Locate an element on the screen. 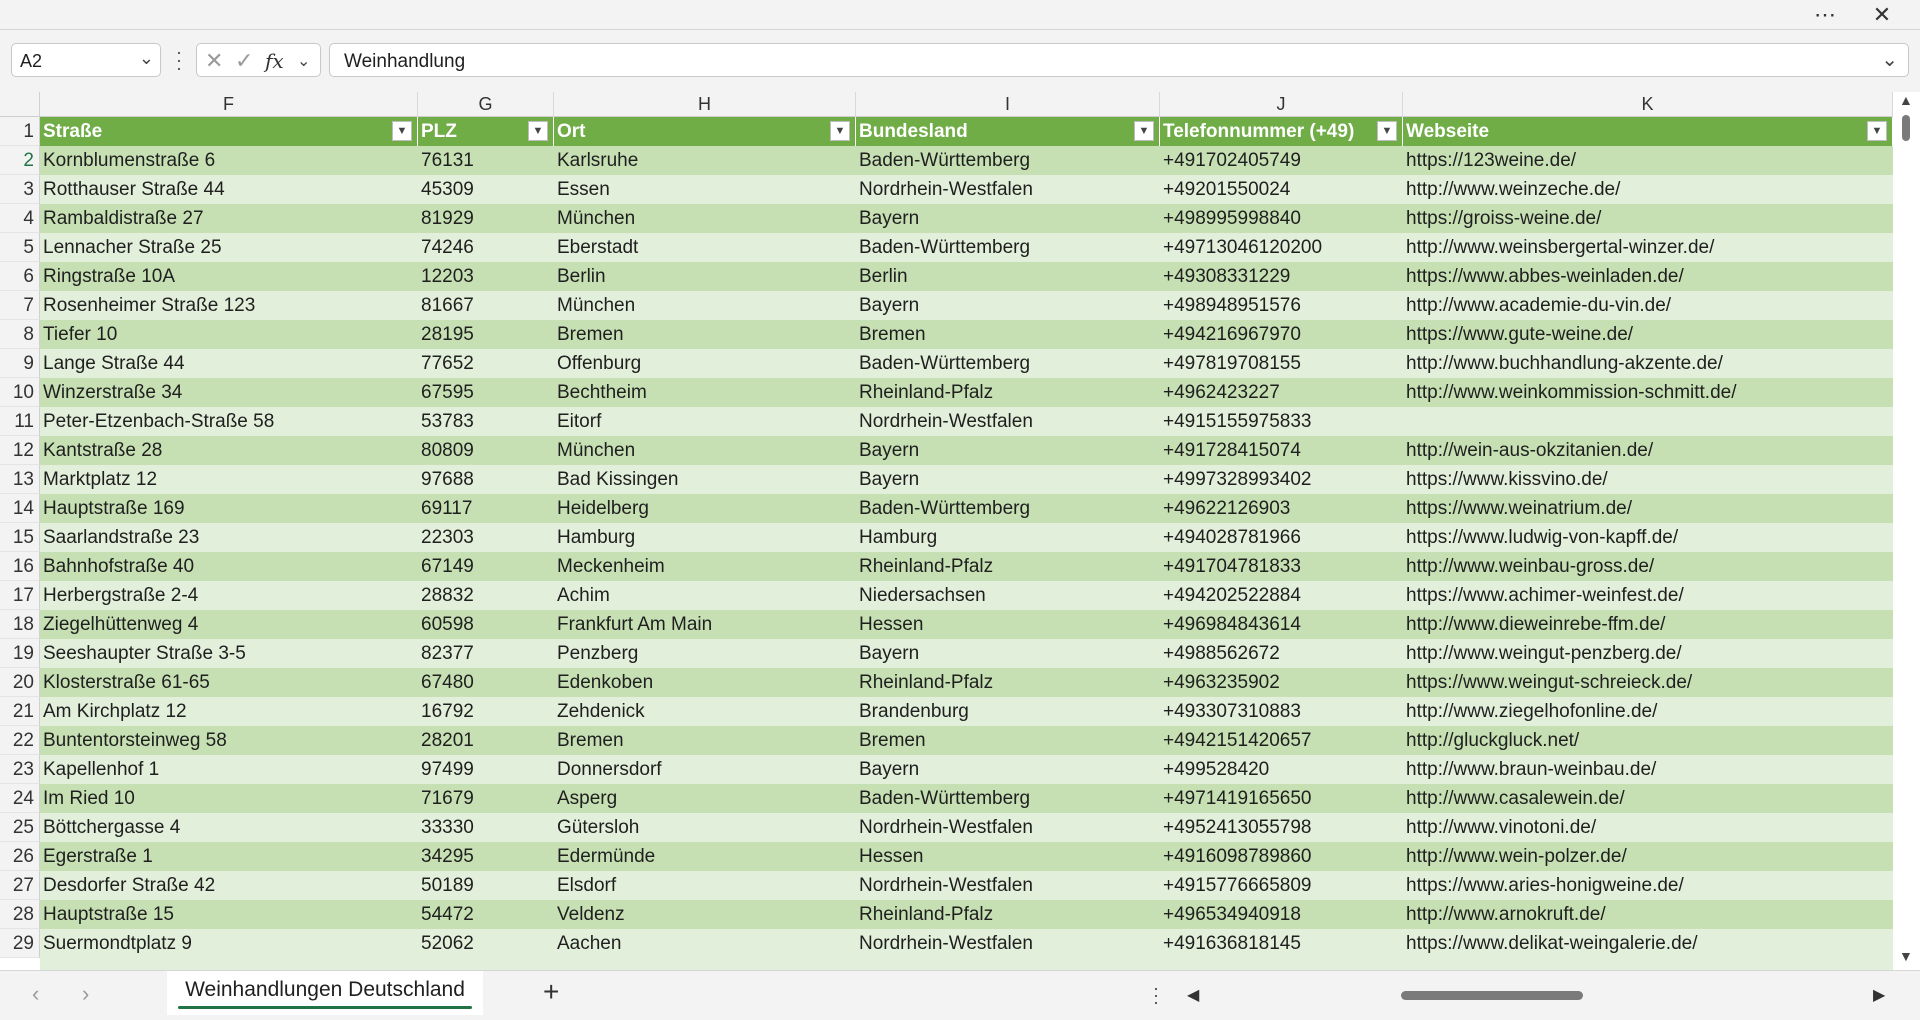 Image resolution: width=1920 pixels, height=1020 pixels. table-cell: Suermondtplatz 9 is located at coordinates (229, 943).